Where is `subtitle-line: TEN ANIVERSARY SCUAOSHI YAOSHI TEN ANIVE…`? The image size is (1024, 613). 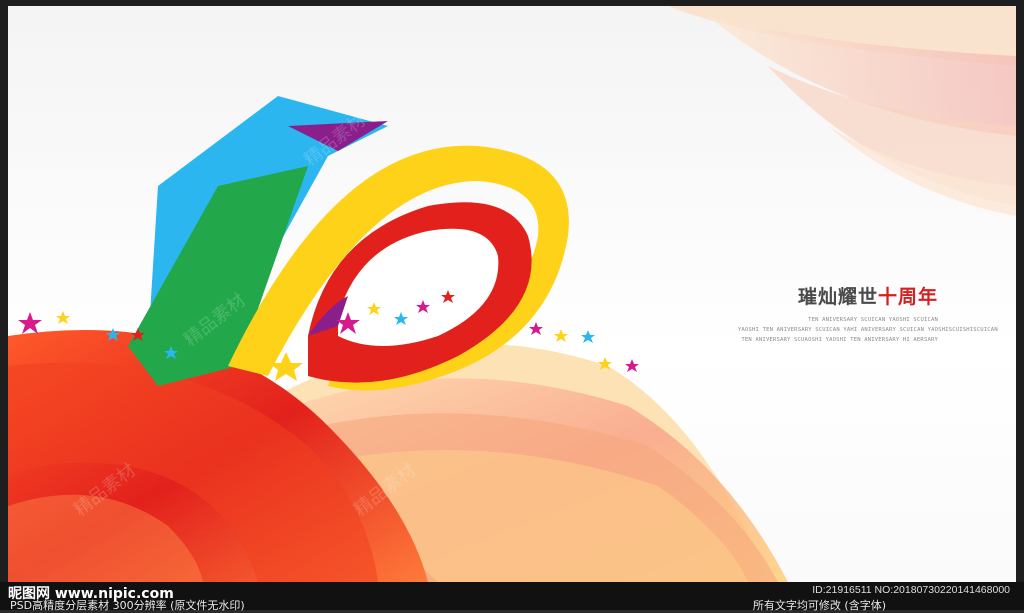 subtitle-line: TEN ANIVERSARY SCUAOSHI YAOSHI TEN ANIVE… is located at coordinates (839, 340).